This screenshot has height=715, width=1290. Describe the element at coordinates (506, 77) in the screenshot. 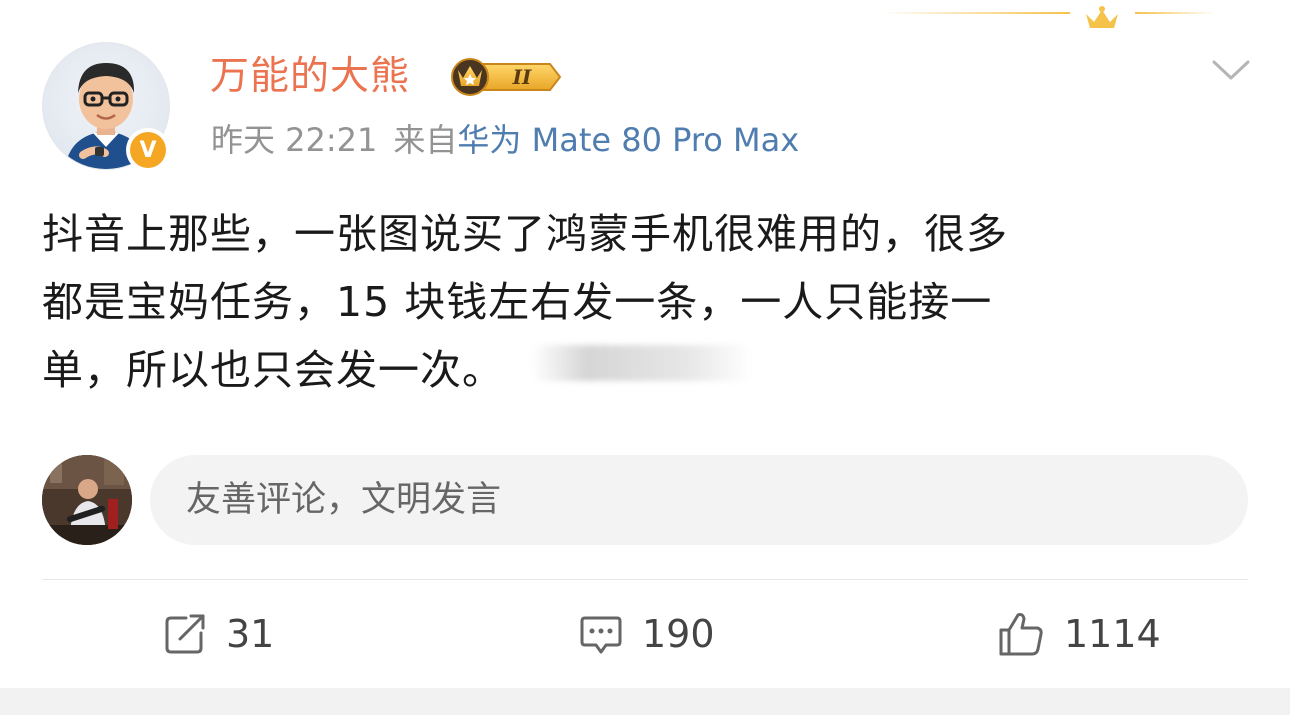

I see `rank-badge: II` at that location.